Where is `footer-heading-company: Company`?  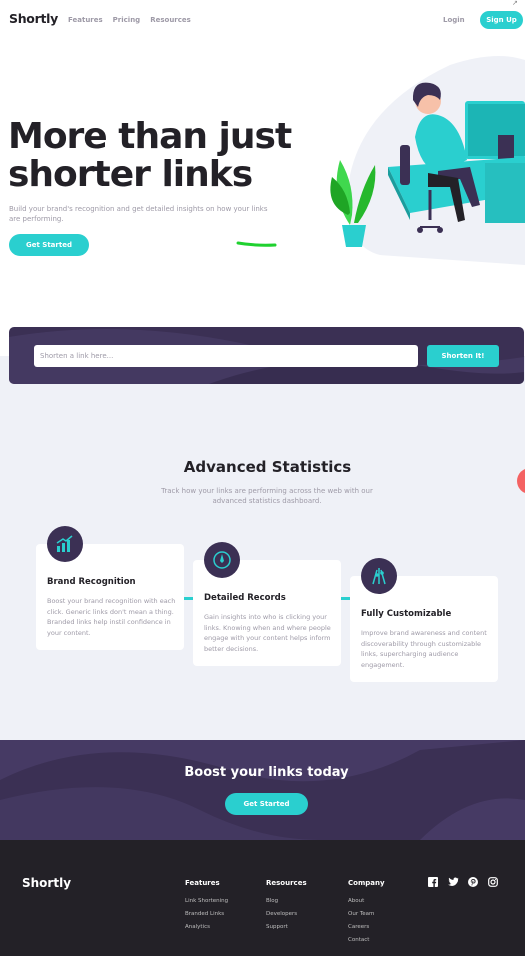 footer-heading-company: Company is located at coordinates (366, 883).